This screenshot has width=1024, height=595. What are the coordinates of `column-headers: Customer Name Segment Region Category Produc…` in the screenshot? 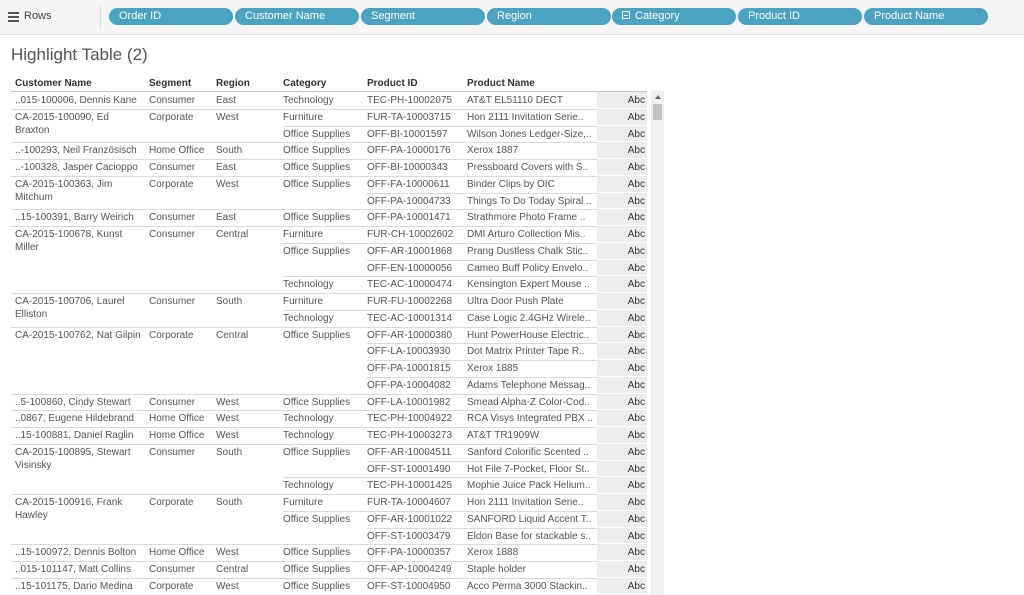 It's located at (331, 84).